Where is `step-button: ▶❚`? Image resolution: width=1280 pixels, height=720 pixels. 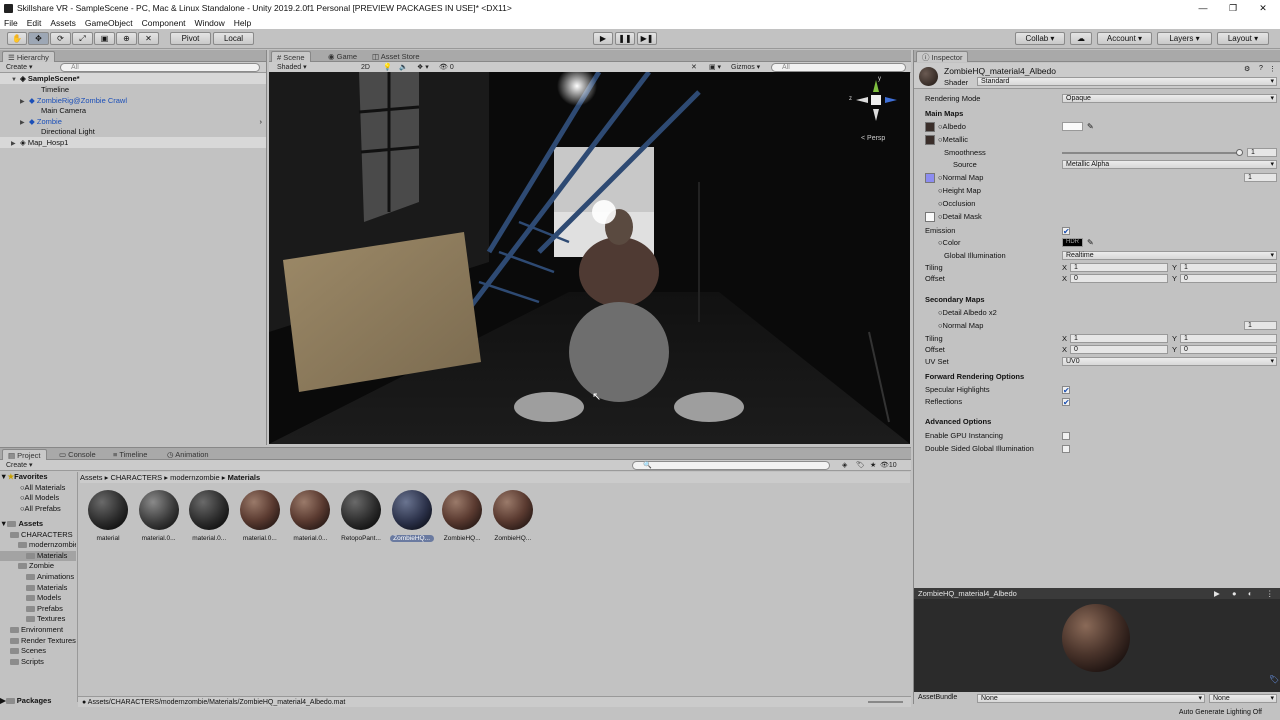 step-button: ▶❚ is located at coordinates (647, 38).